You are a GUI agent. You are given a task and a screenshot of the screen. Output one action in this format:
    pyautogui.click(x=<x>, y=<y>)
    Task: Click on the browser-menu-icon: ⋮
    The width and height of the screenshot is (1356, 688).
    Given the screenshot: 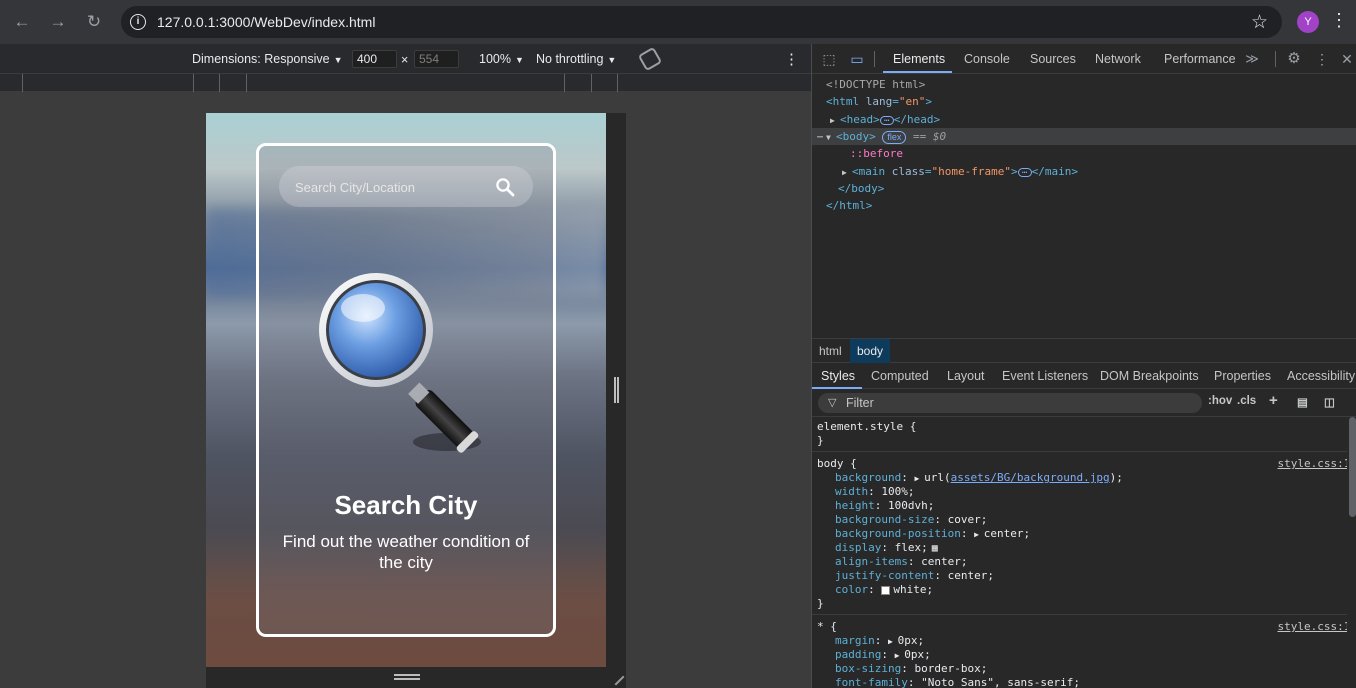 What is the action you would take?
    pyautogui.click(x=1339, y=20)
    